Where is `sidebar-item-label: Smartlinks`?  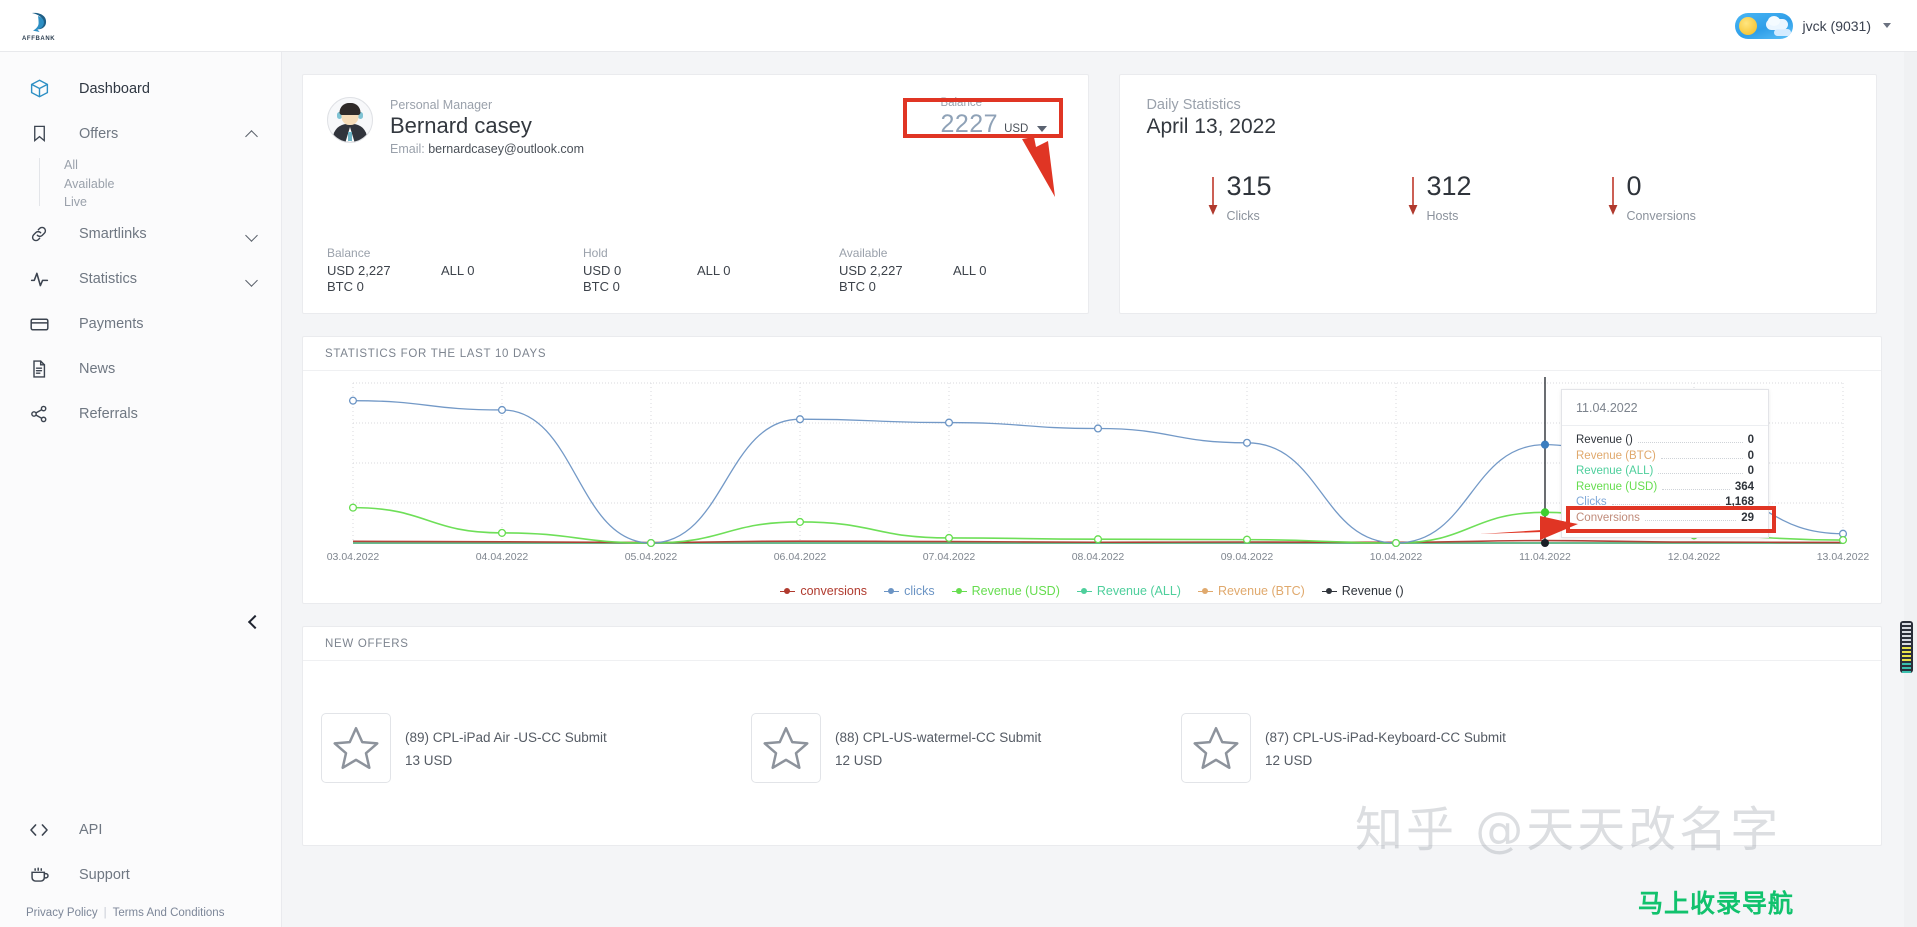
sidebar-item-label: Smartlinks is located at coordinates (113, 234).